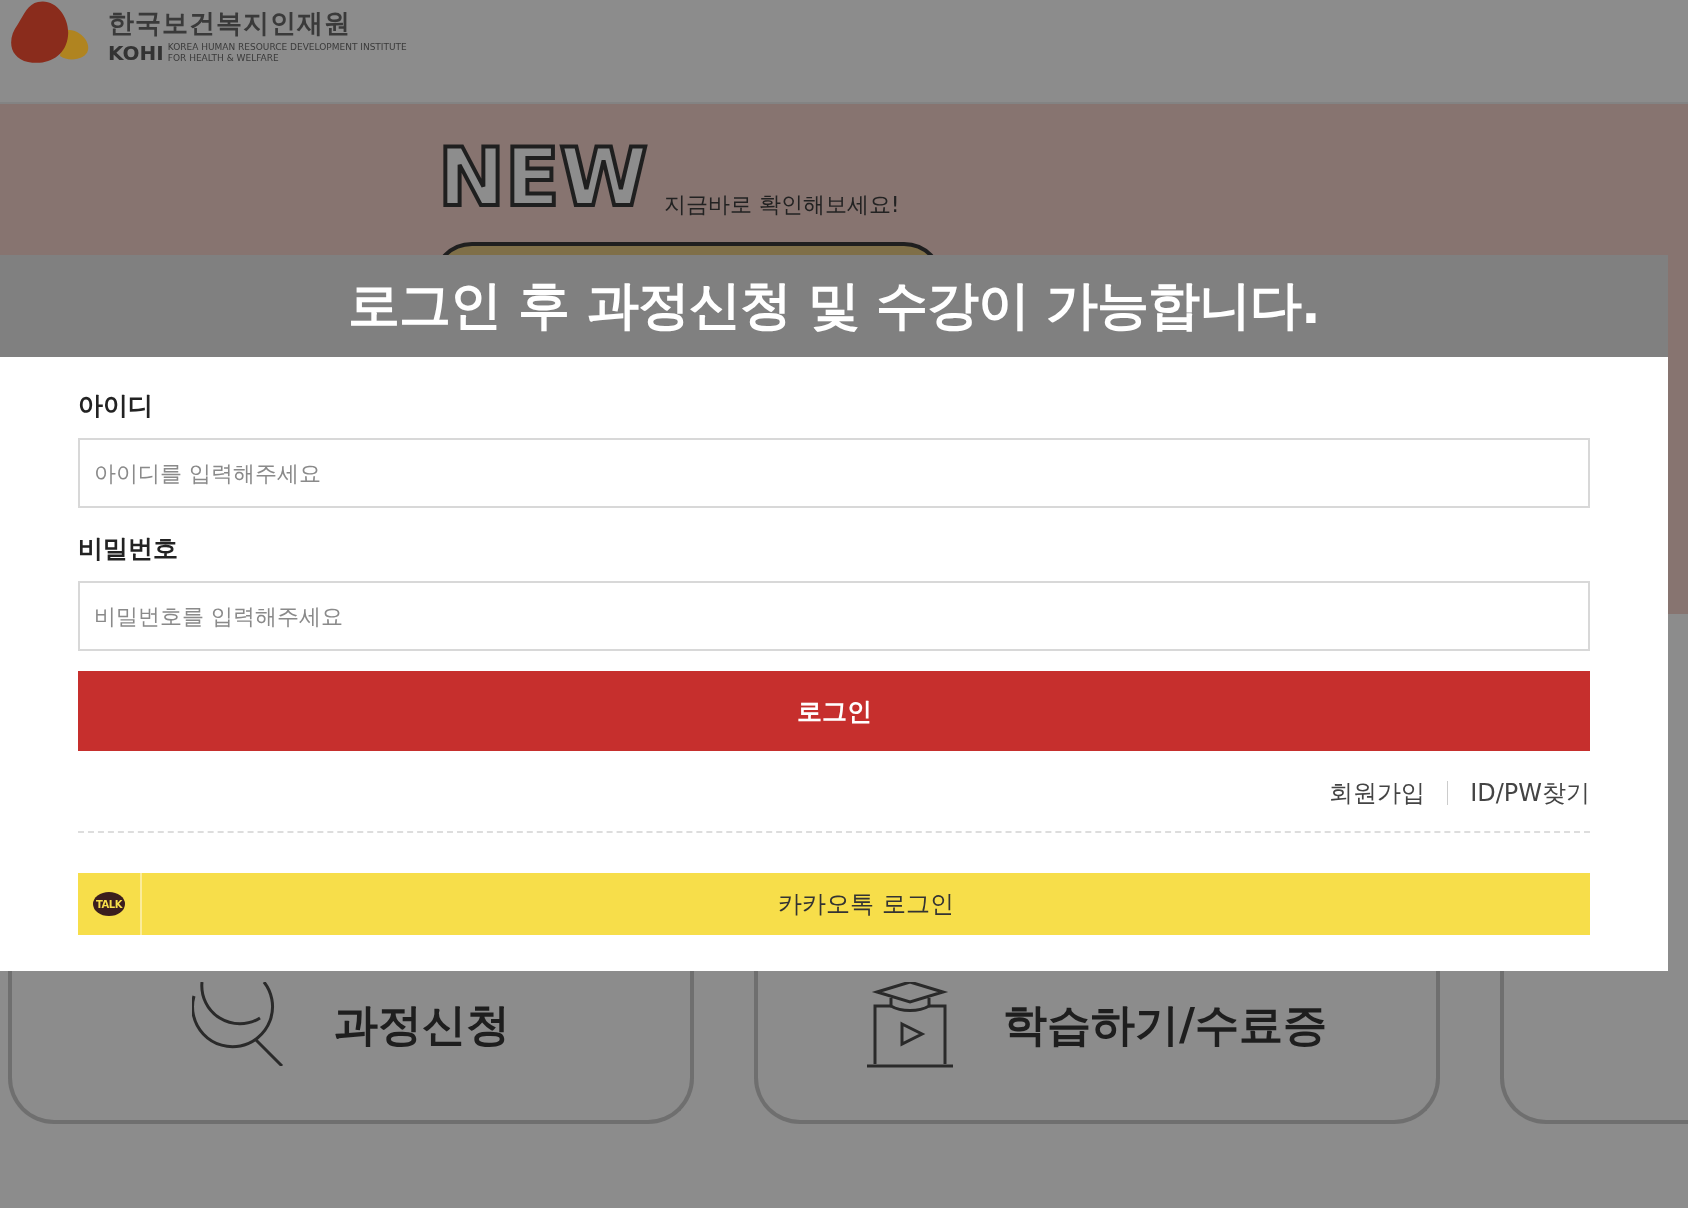 Image resolution: width=1688 pixels, height=1208 pixels. What do you see at coordinates (136, 53) in the screenshot?
I see `logo-abbreviation: KOHI` at bounding box center [136, 53].